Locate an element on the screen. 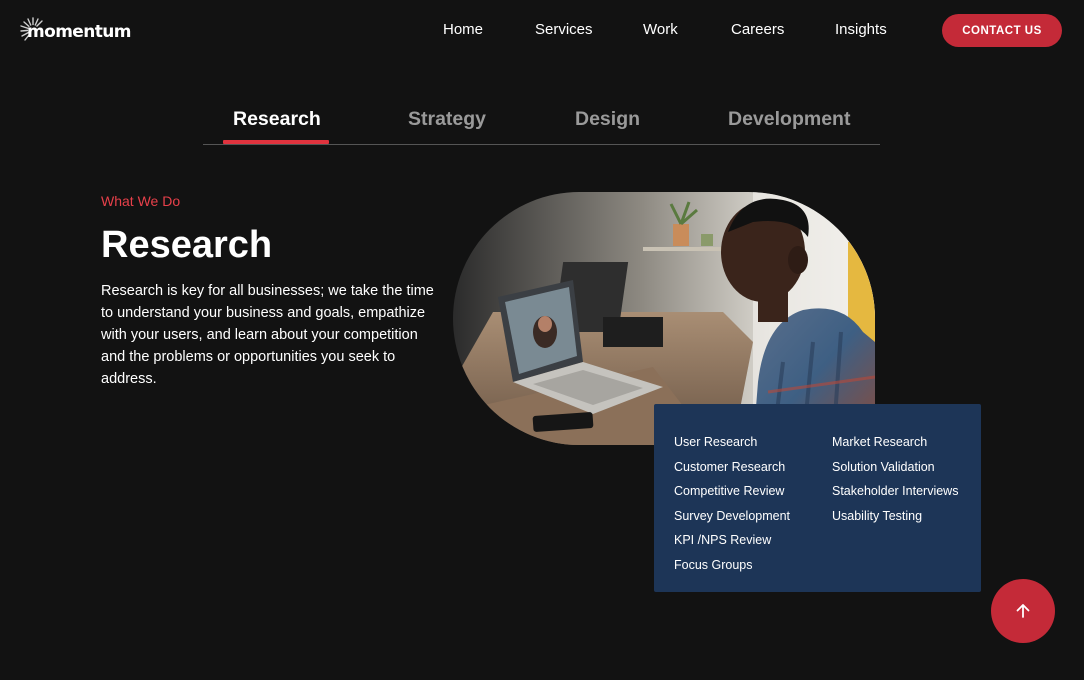 Image resolution: width=1084 pixels, height=680 pixels. tab-strategy: Strategy is located at coordinates (447, 119).